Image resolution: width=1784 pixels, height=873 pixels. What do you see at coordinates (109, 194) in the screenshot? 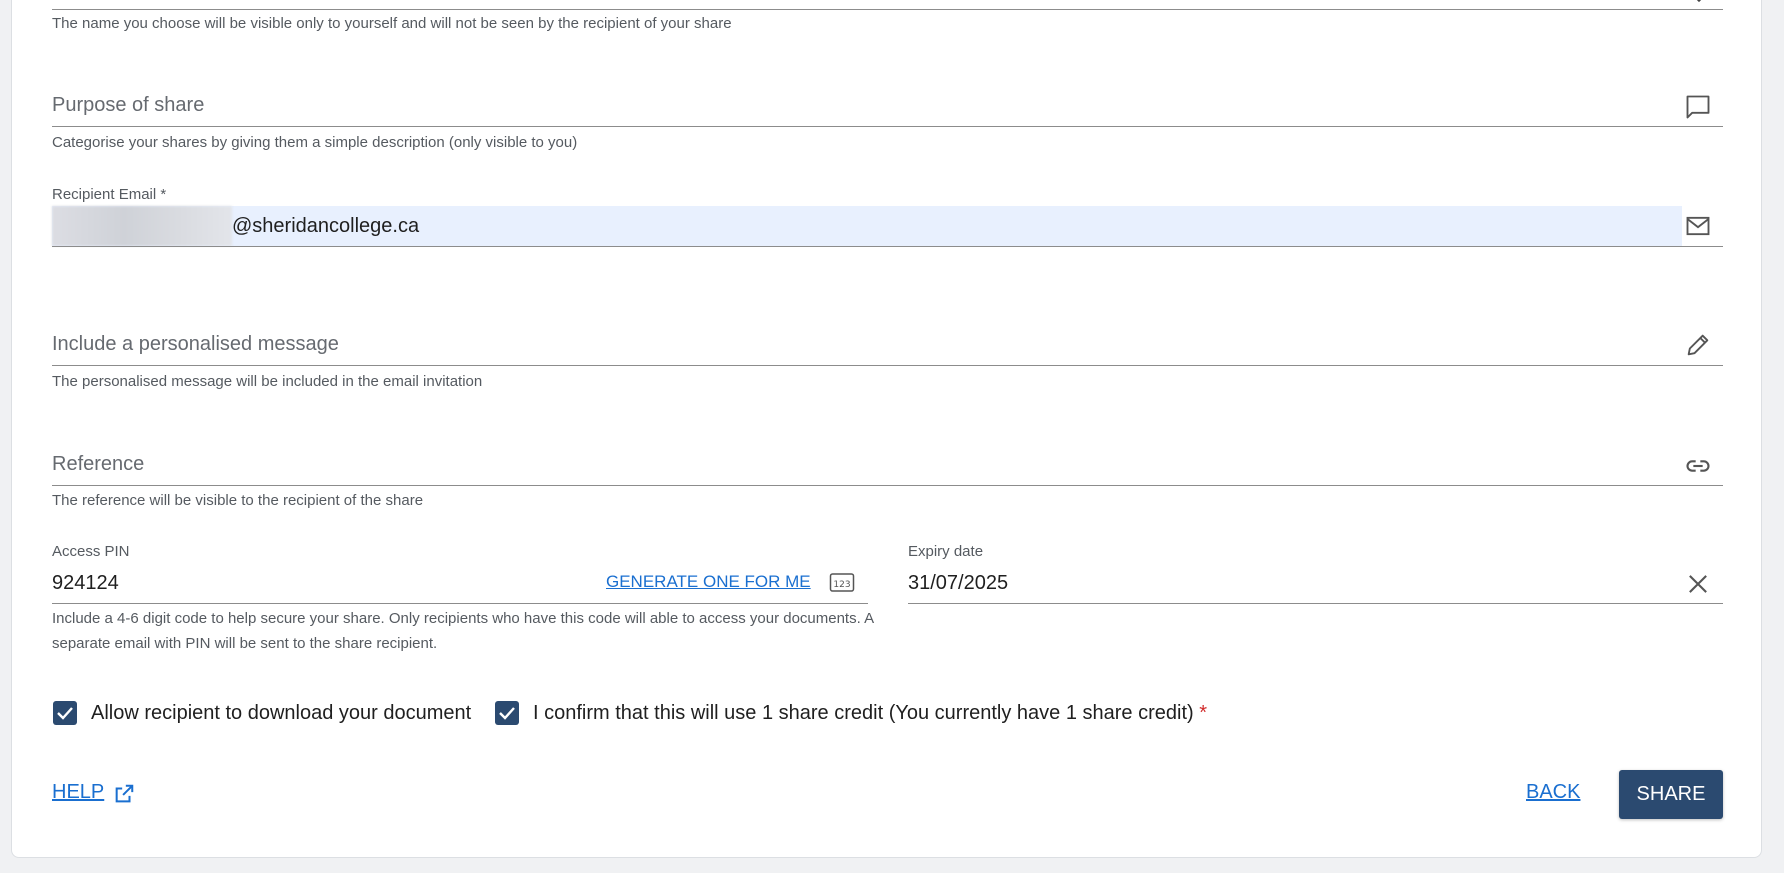
I see `recipient-email-label: Recipient Email *` at bounding box center [109, 194].